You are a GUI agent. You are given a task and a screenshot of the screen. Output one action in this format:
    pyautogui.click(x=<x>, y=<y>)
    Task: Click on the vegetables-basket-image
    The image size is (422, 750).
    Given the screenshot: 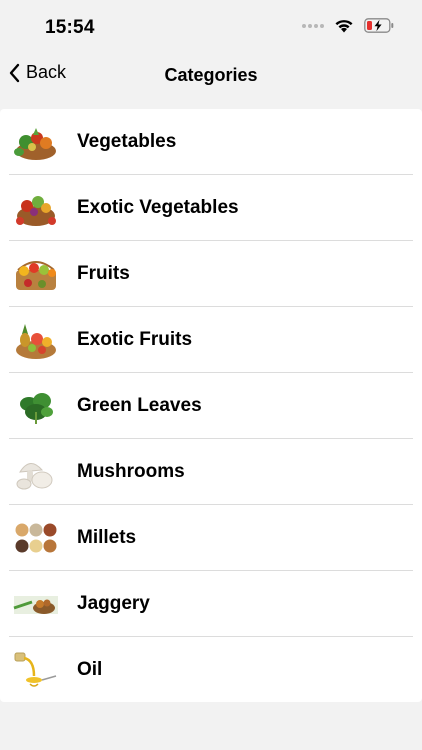 What is the action you would take?
    pyautogui.click(x=35, y=144)
    